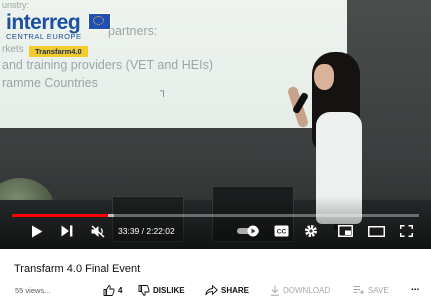  What do you see at coordinates (107, 65) in the screenshot?
I see `slide-text-line: and training providers (VET and HEIs)` at bounding box center [107, 65].